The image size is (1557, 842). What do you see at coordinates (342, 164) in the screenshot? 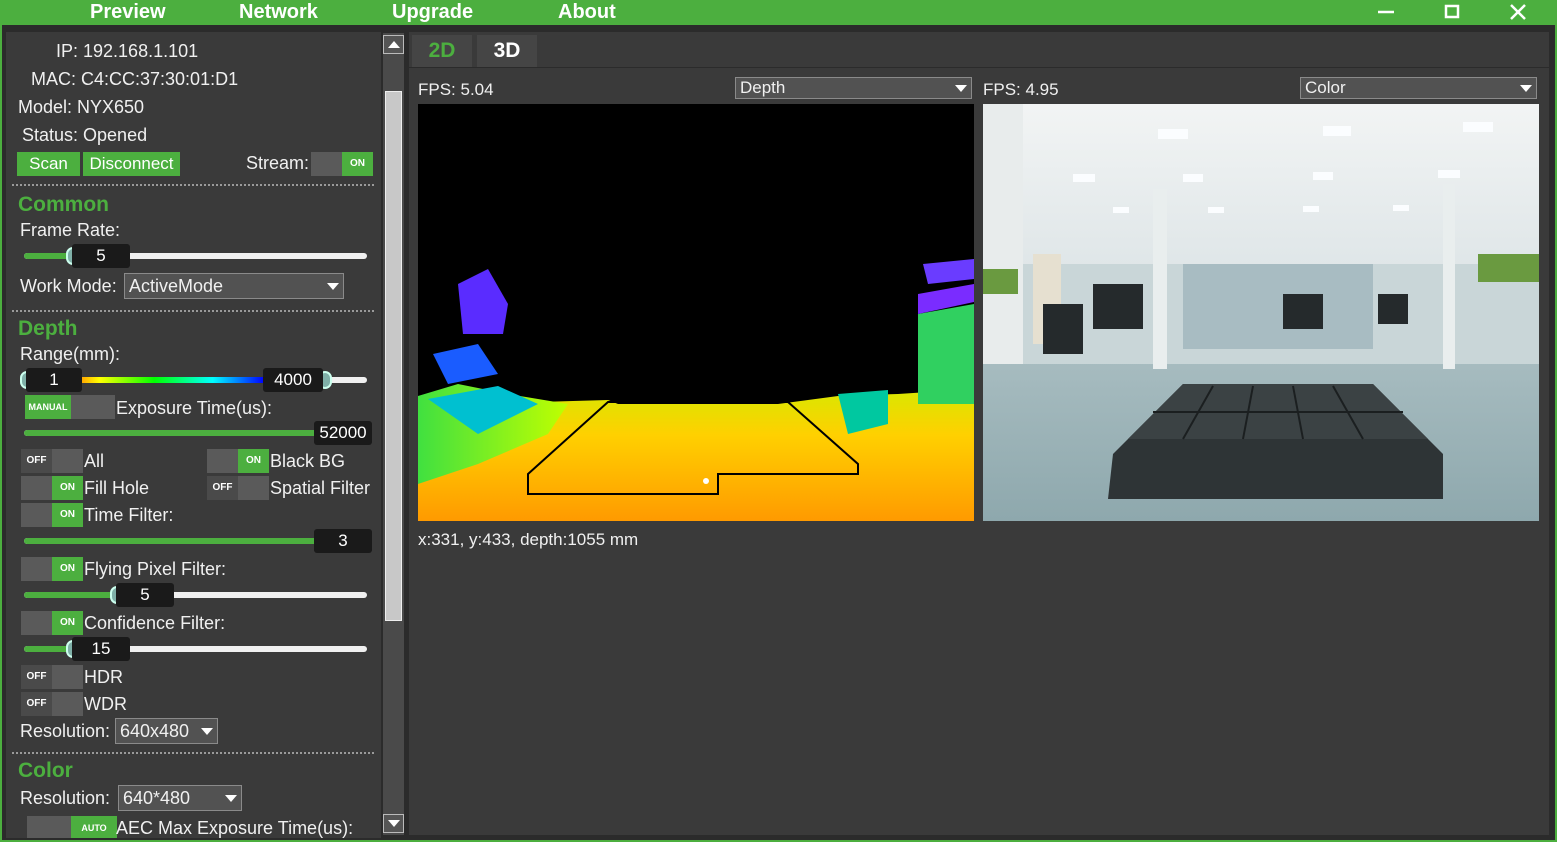
I see `stream-toggle: ON` at bounding box center [342, 164].